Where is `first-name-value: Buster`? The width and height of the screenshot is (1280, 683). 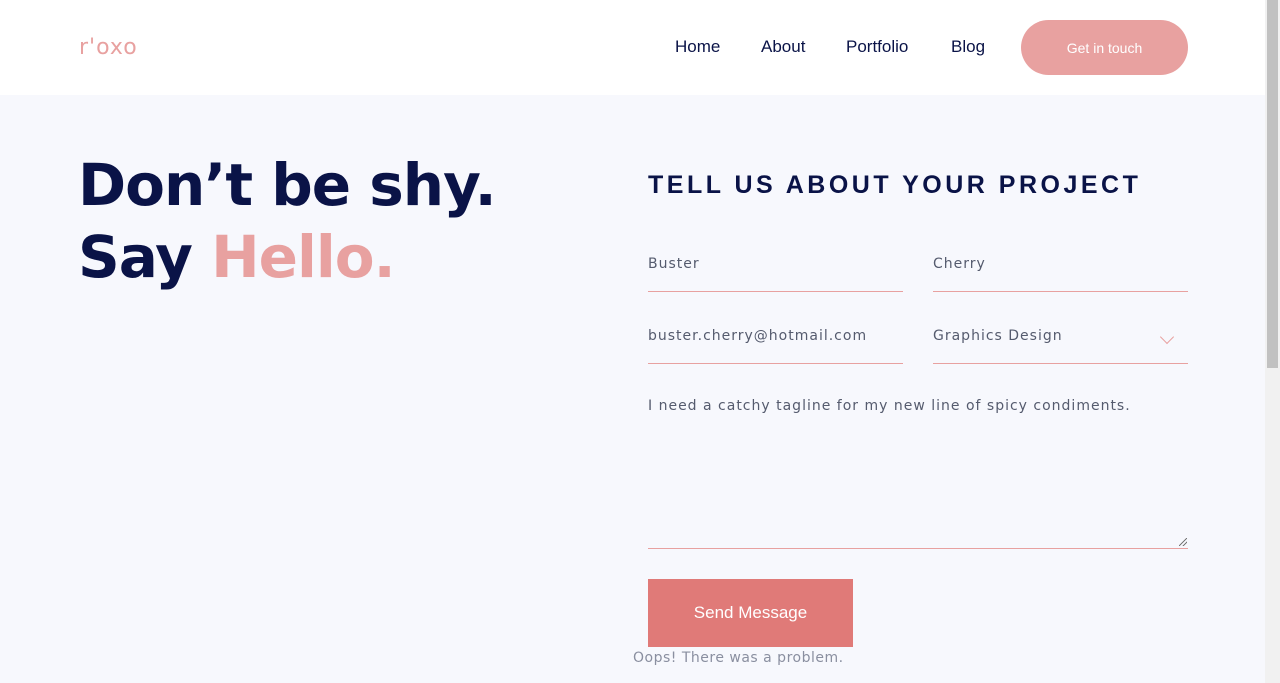 first-name-value: Buster is located at coordinates (674, 264).